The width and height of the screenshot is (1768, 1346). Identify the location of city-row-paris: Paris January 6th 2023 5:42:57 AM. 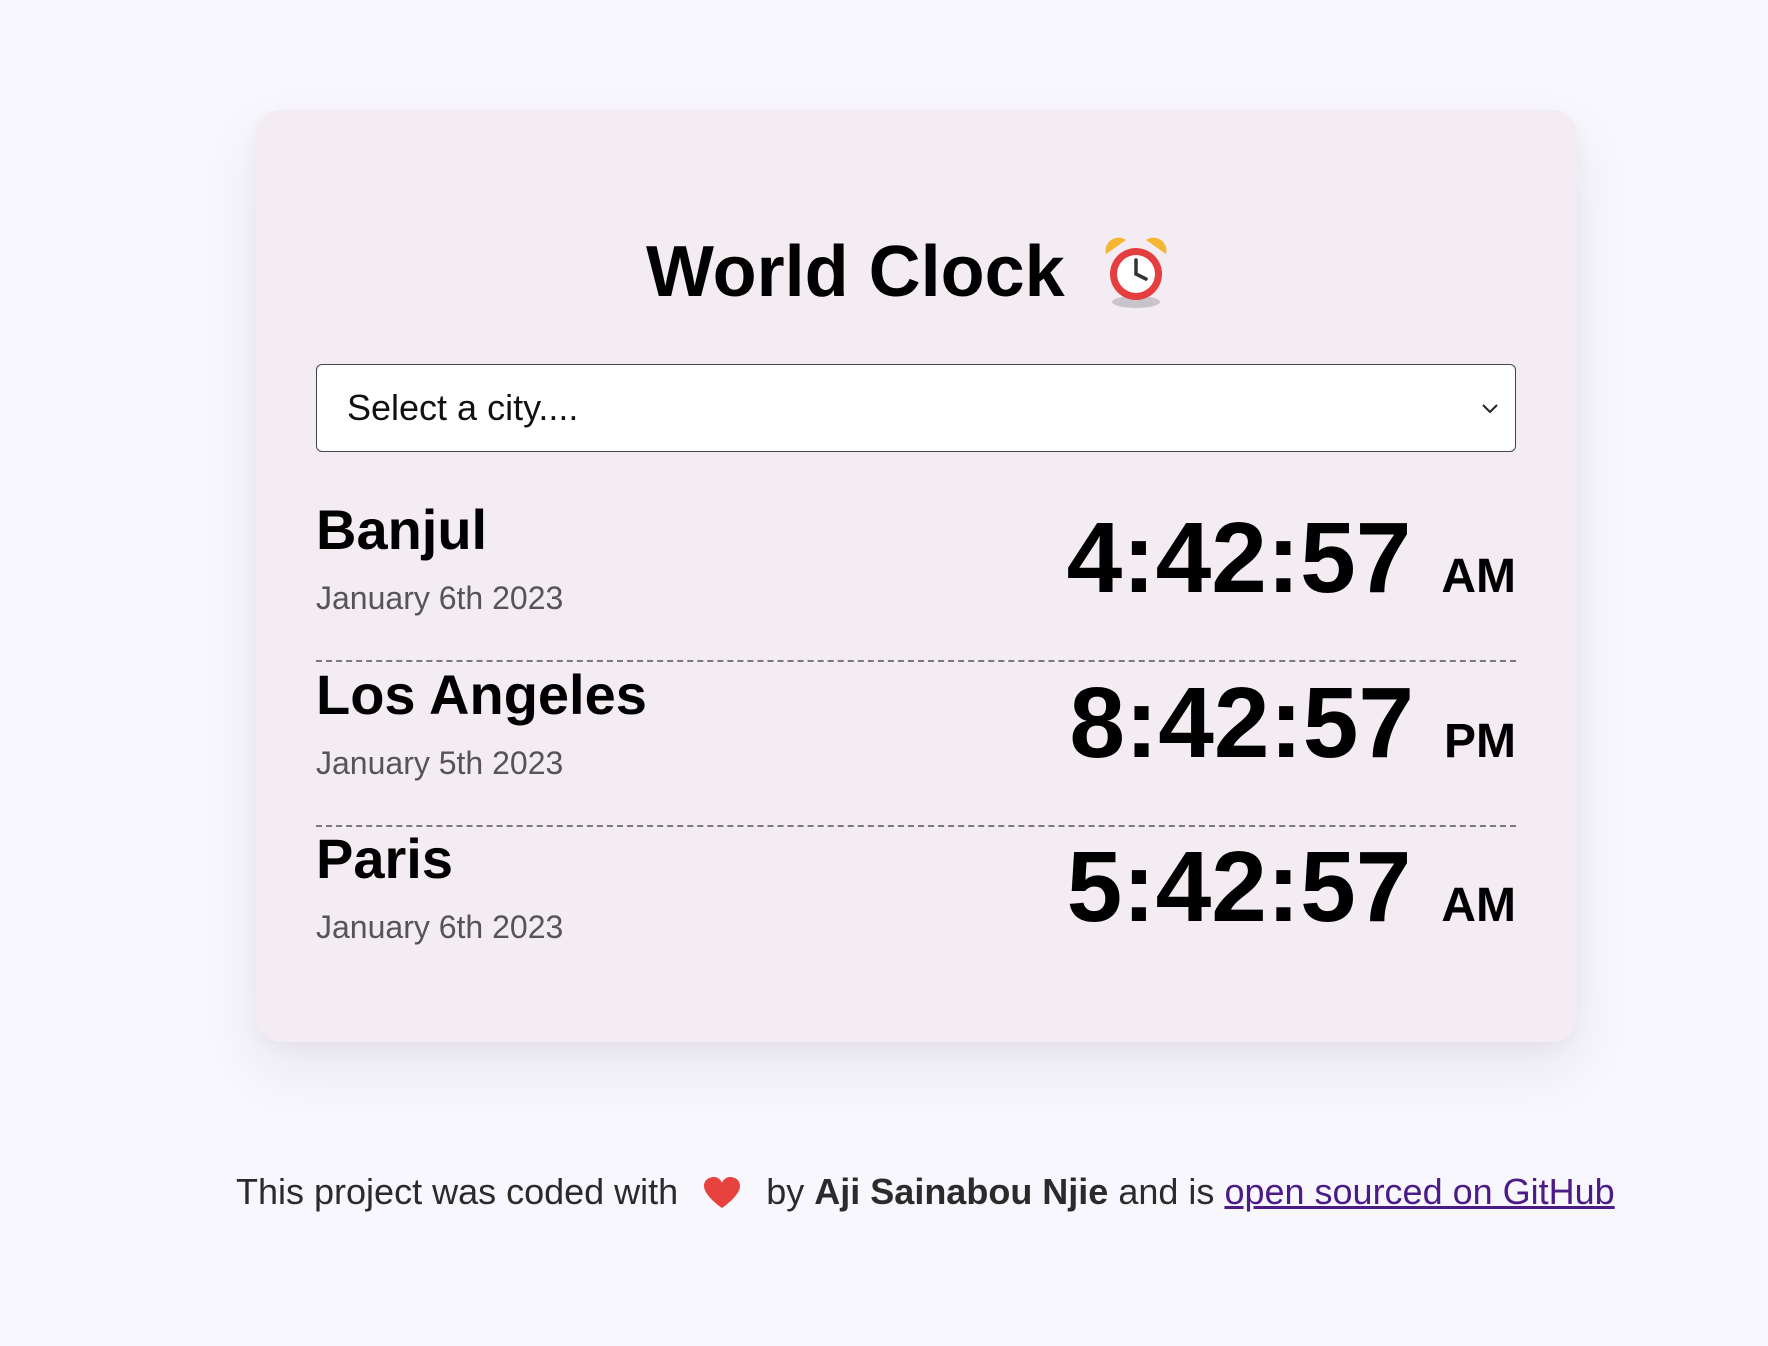
(916, 909).